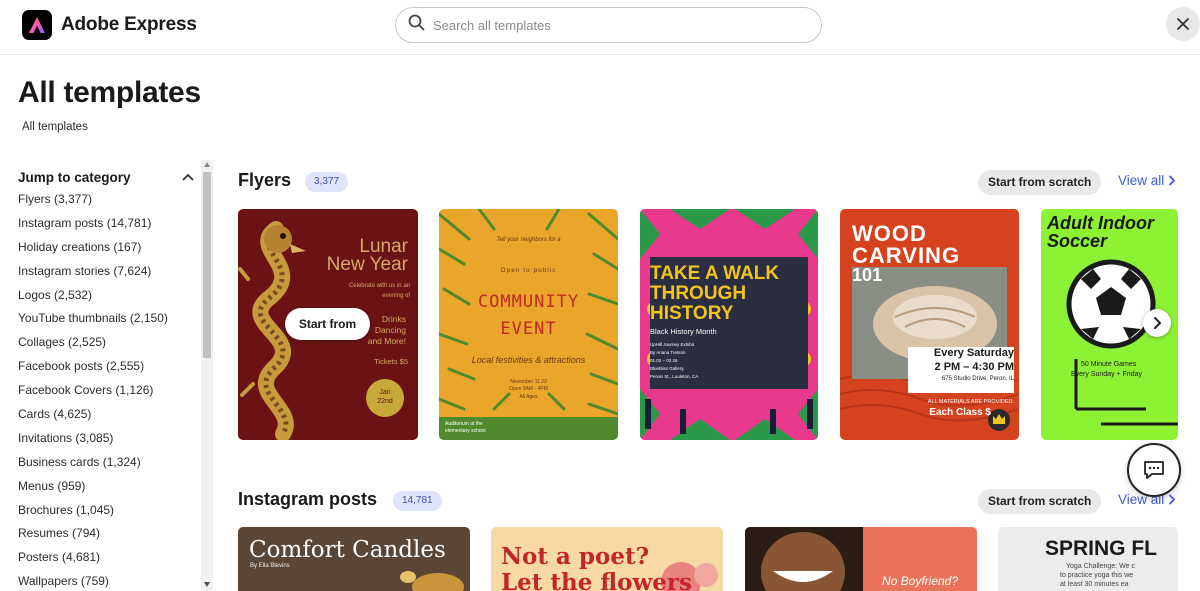 The height and width of the screenshot is (591, 1200). I want to click on category-link-wallpapers: Wallpapers (759), so click(108, 582).